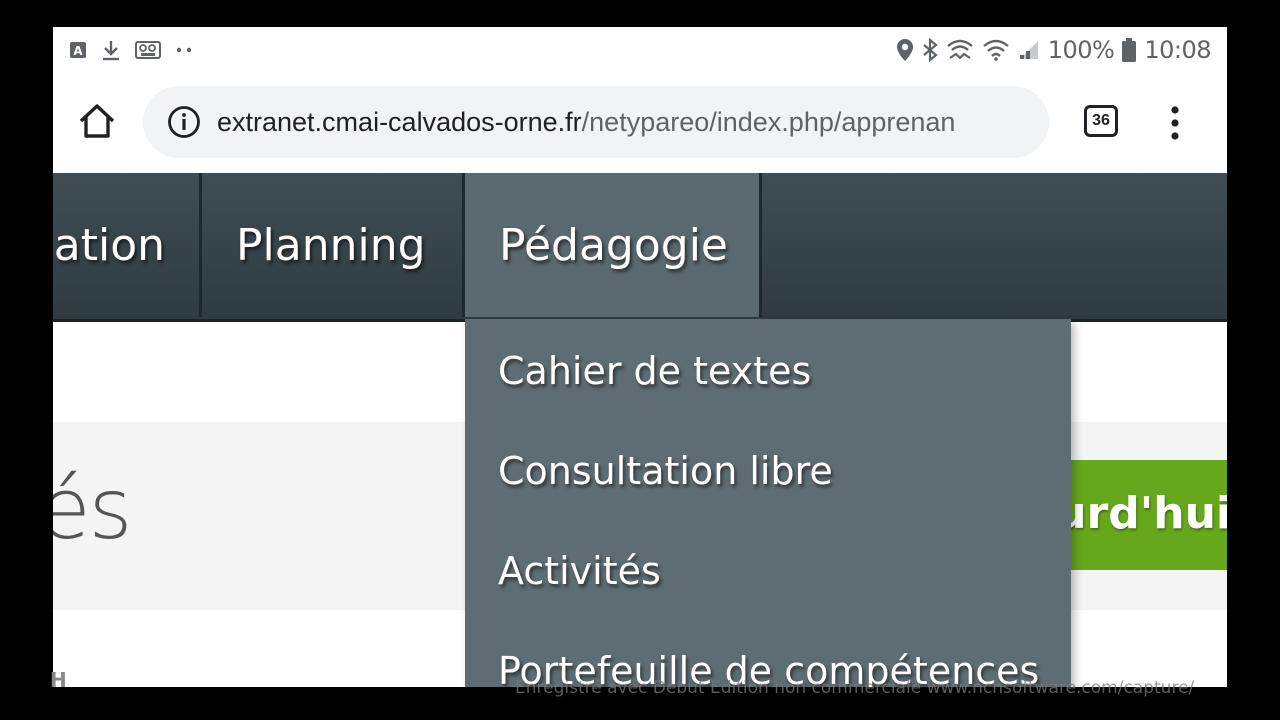 Image resolution: width=1280 pixels, height=720 pixels. I want to click on nav-item-label: Planning, so click(331, 245).